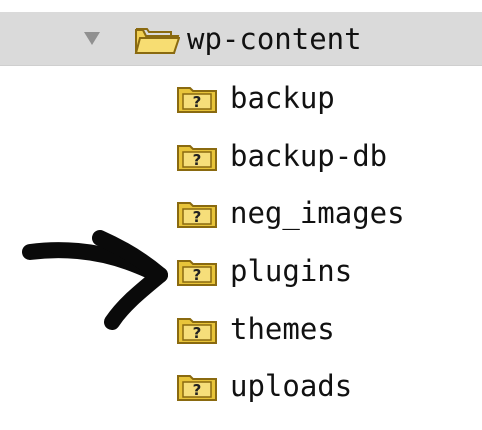 The image size is (482, 430). I want to click on tree-row-plugins: ? plugins, so click(241, 273).